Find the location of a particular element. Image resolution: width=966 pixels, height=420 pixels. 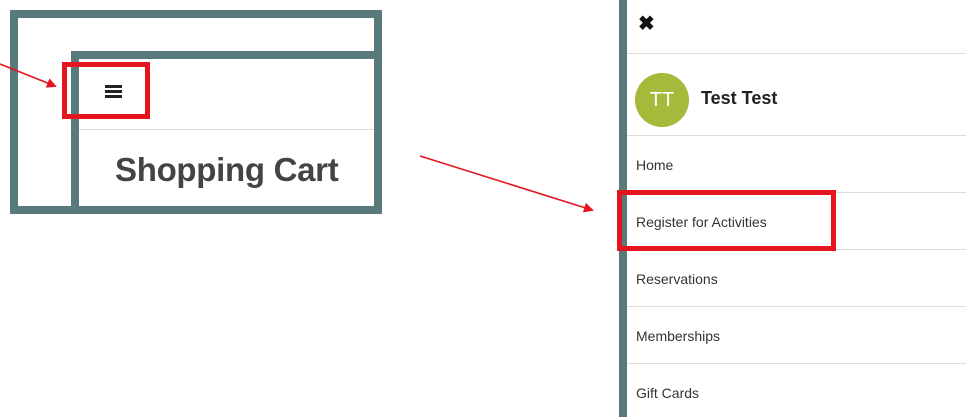

menu-item-label: Reservations is located at coordinates (677, 279).